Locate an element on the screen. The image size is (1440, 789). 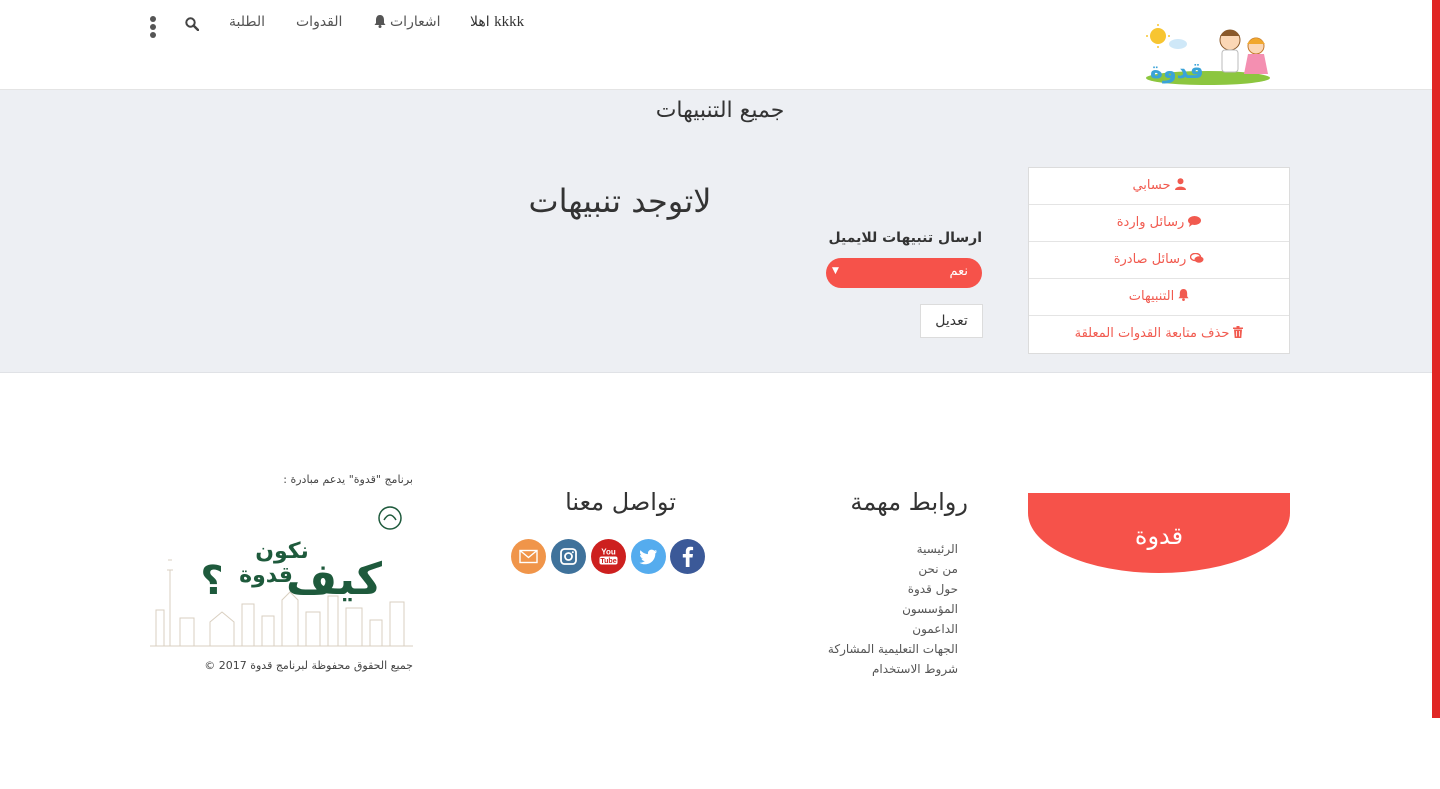
instagram-icon is located at coordinates (568, 556).